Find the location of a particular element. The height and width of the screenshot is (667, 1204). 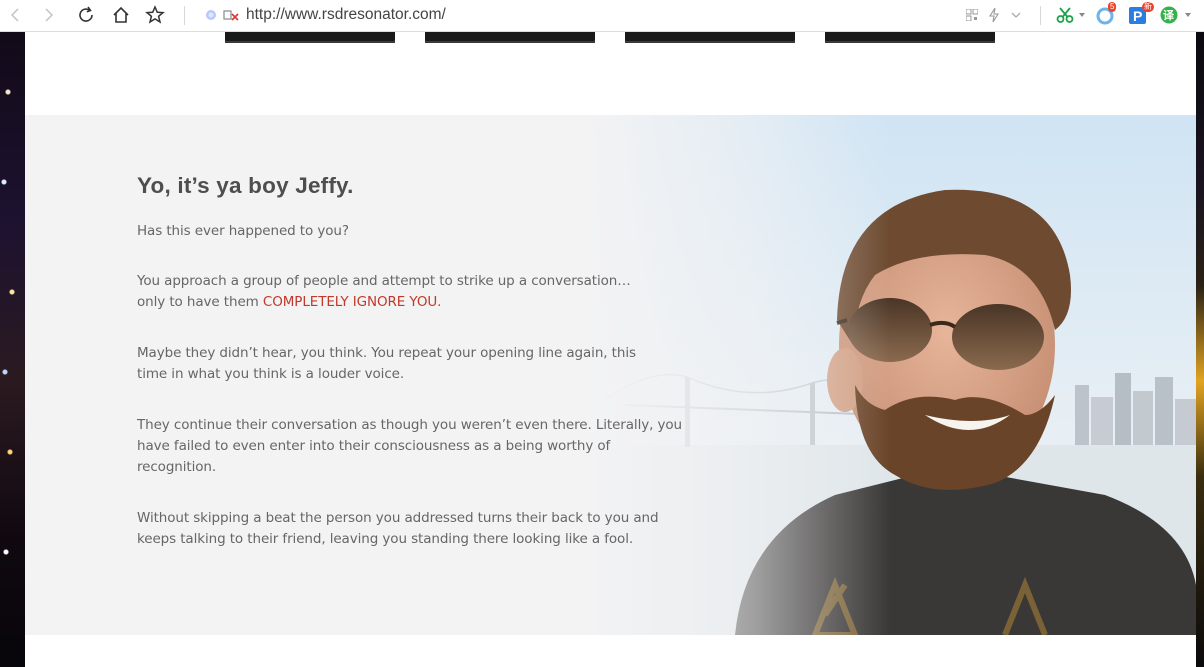

scissors-icon is located at coordinates (1065, 15).